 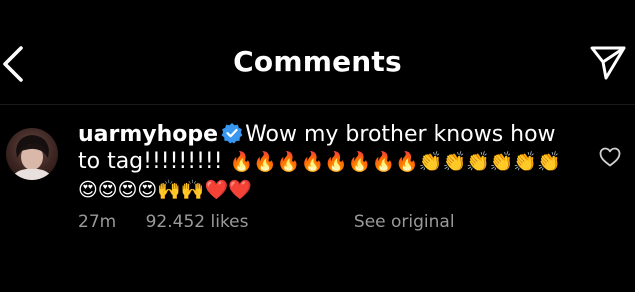 I want to click on see-original-link: See original, so click(x=404, y=222).